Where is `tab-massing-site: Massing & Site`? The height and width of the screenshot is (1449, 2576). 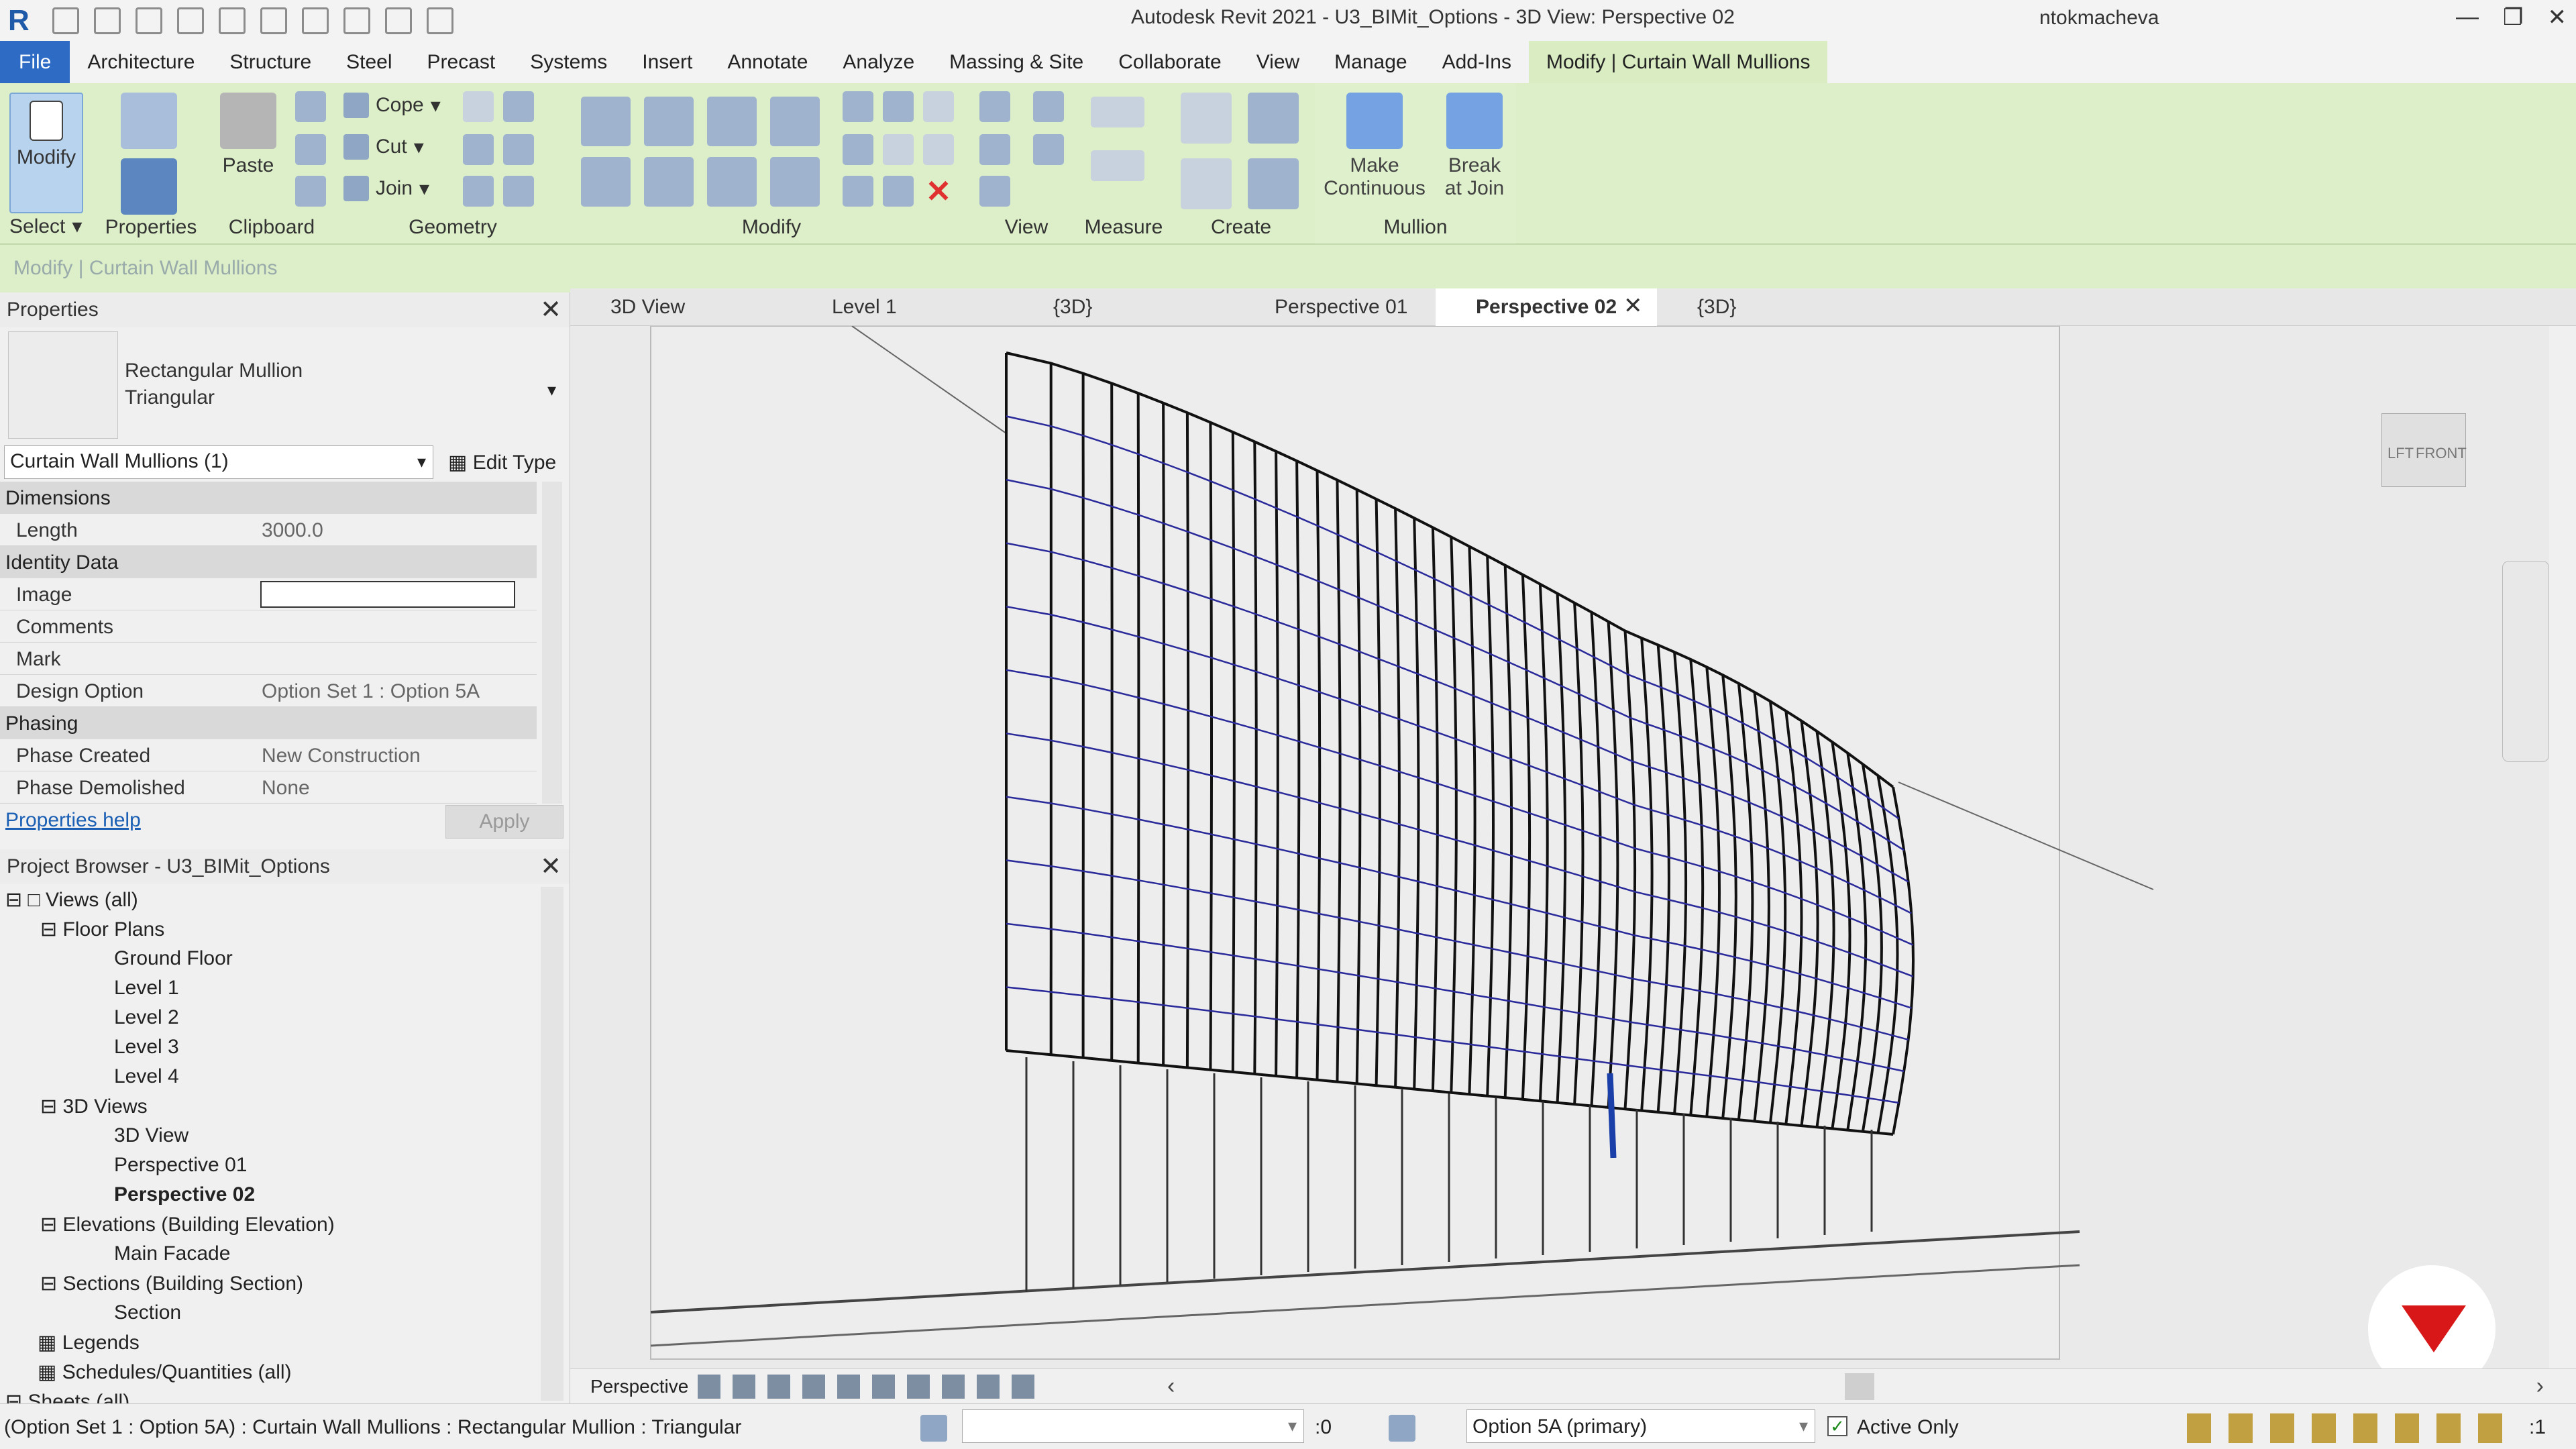 tab-massing-site: Massing & Site is located at coordinates (1016, 62).